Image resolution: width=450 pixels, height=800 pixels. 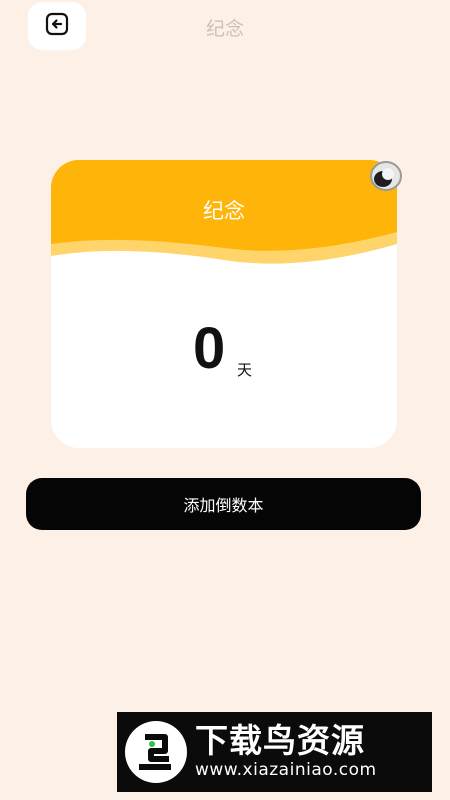 What do you see at coordinates (209, 348) in the screenshot?
I see `day-count: 0` at bounding box center [209, 348].